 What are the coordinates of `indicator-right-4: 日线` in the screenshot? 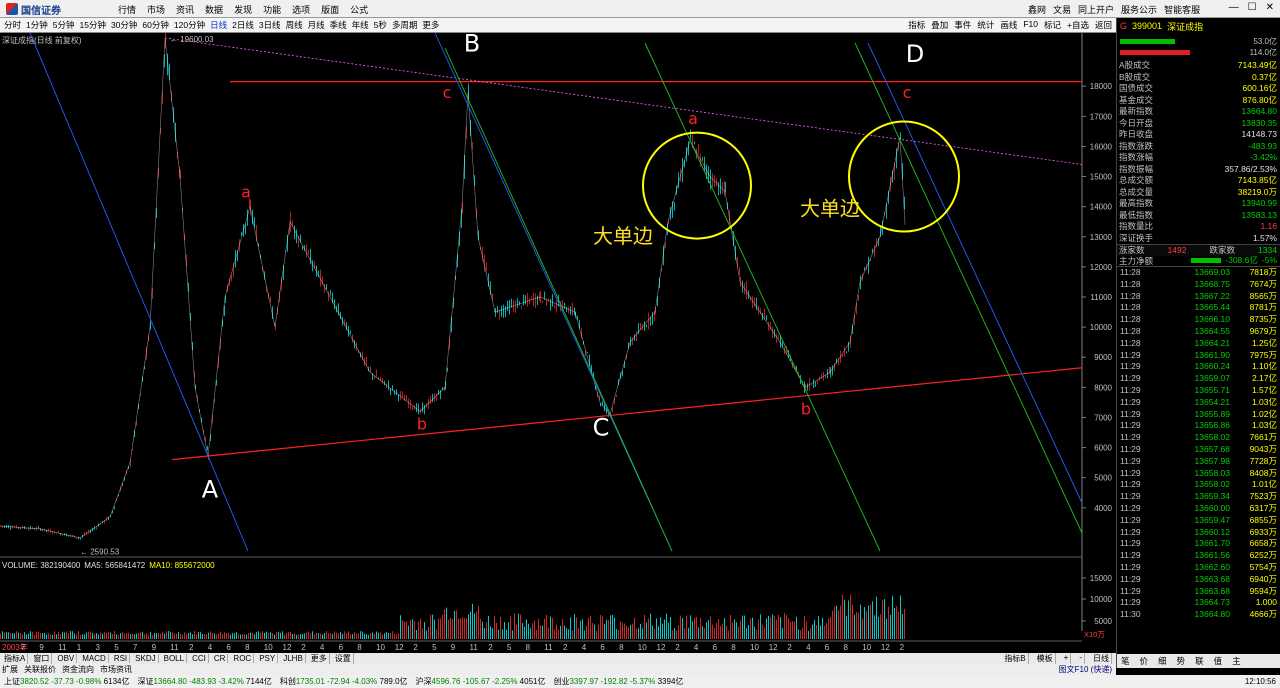 It's located at (1101, 658).